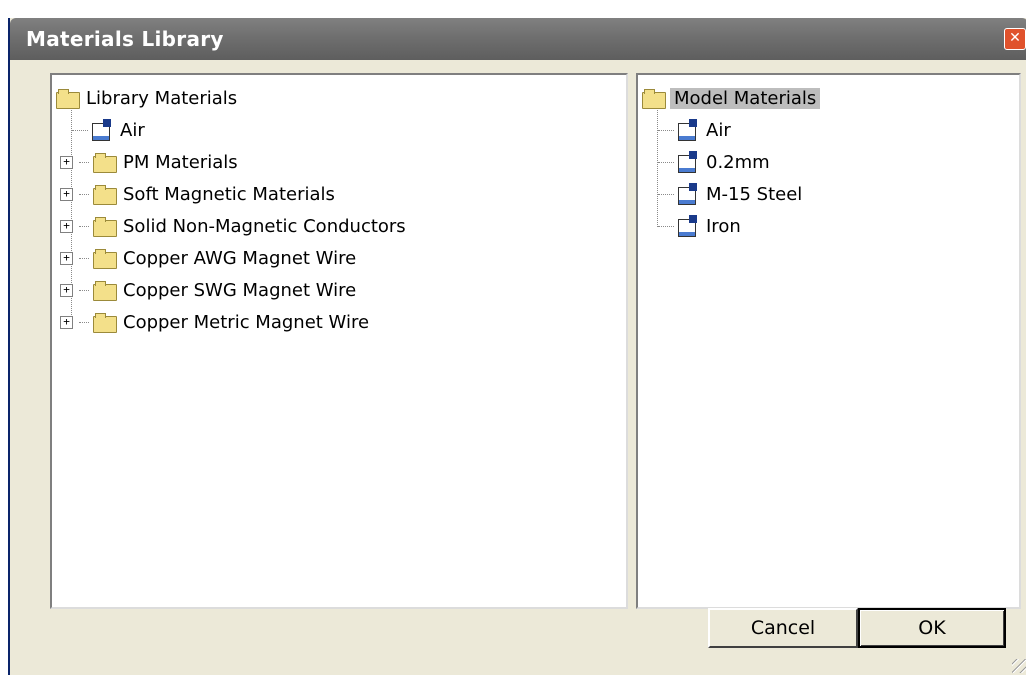 The width and height of the screenshot is (1026, 675). What do you see at coordinates (518, 39) in the screenshot?
I see `title-bar: Materials Library ✕` at bounding box center [518, 39].